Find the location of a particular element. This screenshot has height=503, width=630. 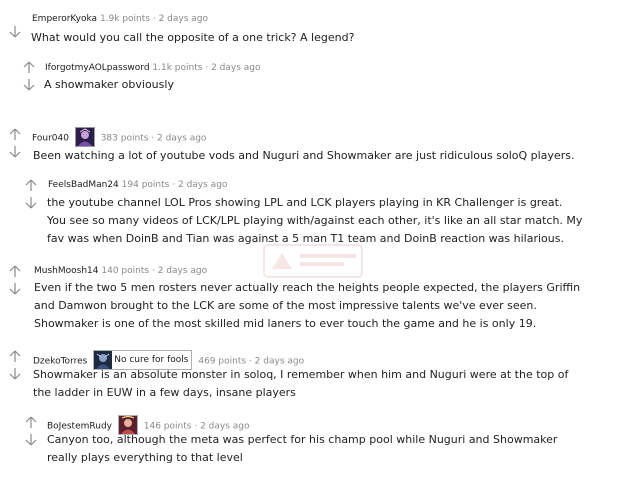

comment-body: A showmaker obviously is located at coordinates (109, 85).